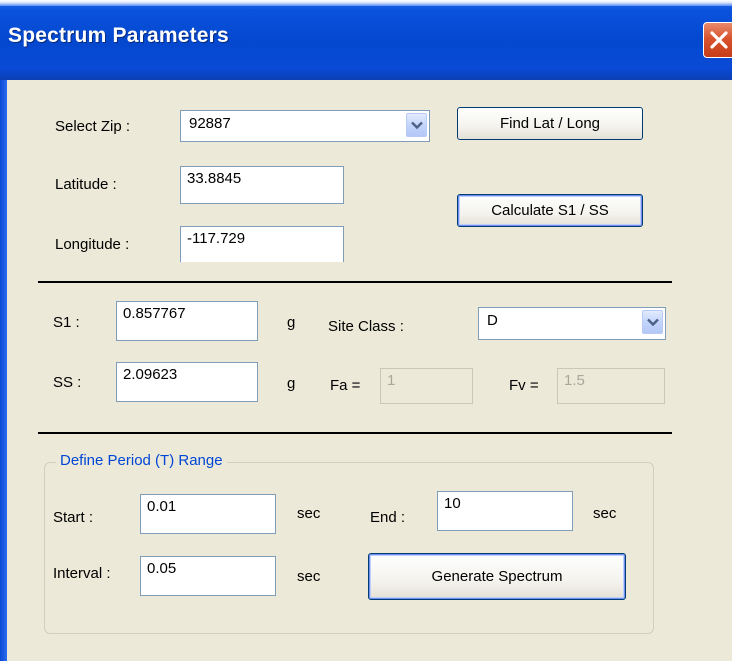 This screenshot has width=732, height=661. I want to click on end-unit: sec, so click(605, 513).